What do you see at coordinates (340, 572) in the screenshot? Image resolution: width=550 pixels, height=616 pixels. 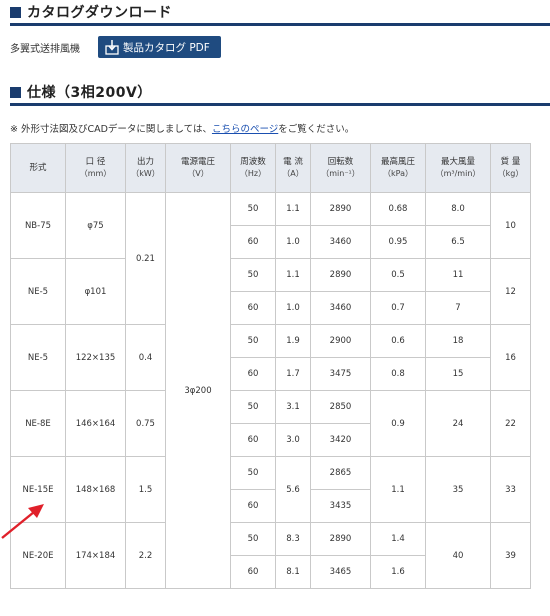 I see `rpm-cell: 3465` at bounding box center [340, 572].